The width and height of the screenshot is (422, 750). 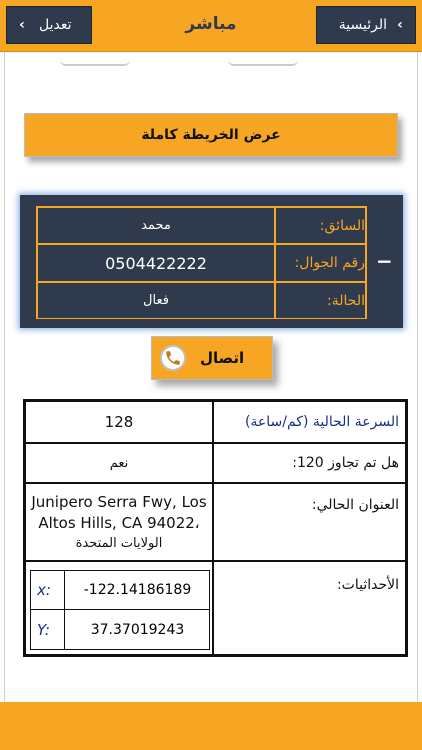 I want to click on coordinates-value-cell: x: -122.14186189 Y: 37.37019243, so click(x=119, y=608).